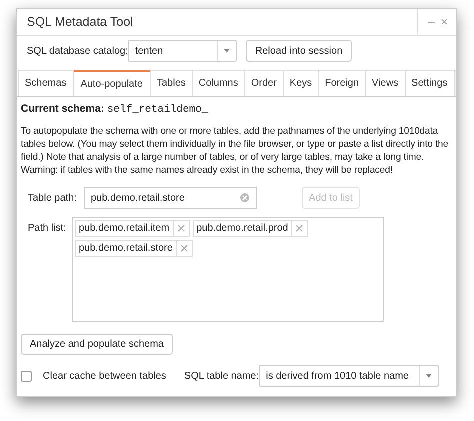 This screenshot has width=474, height=421. I want to click on current-schema: Current schema: self_retaildemo_, so click(115, 109).